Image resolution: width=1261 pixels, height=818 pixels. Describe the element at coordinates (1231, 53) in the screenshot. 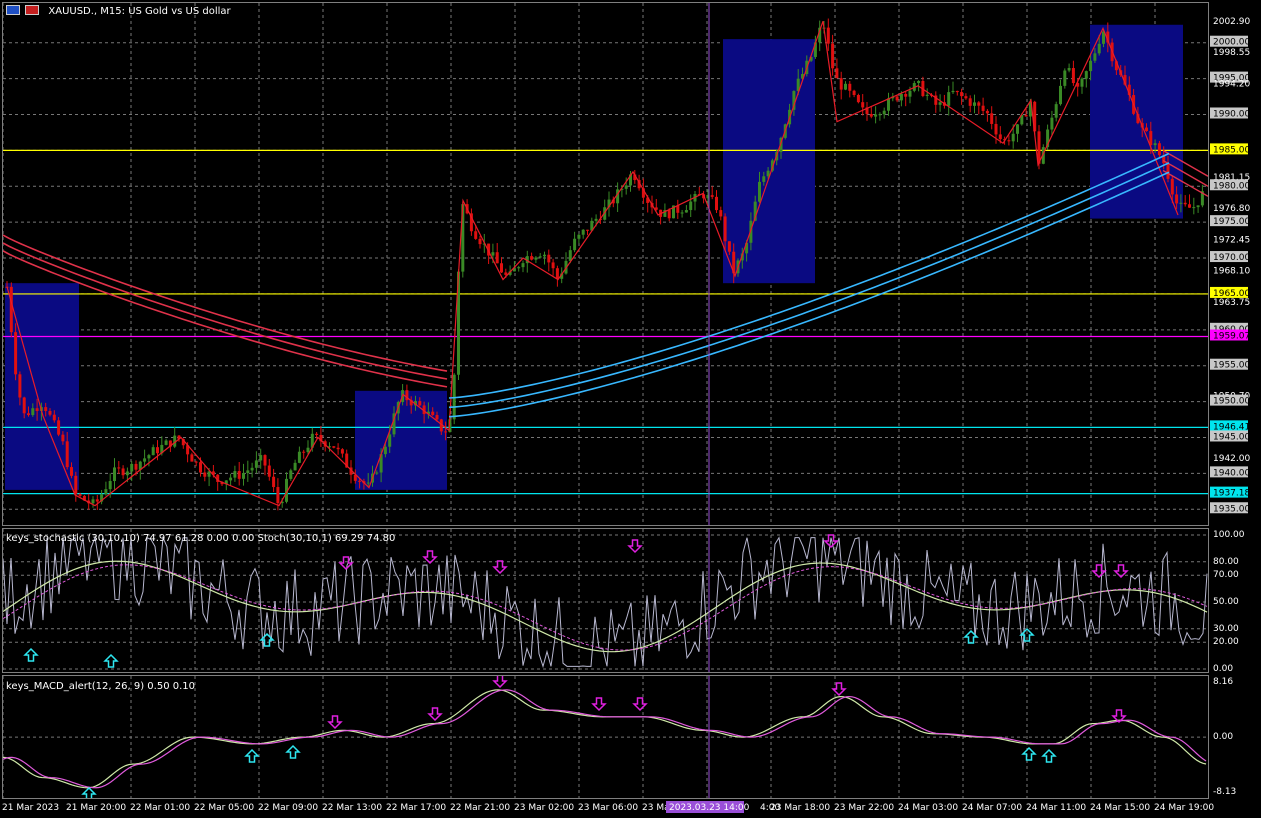

I see `price-tick-label: 1998.55` at that location.